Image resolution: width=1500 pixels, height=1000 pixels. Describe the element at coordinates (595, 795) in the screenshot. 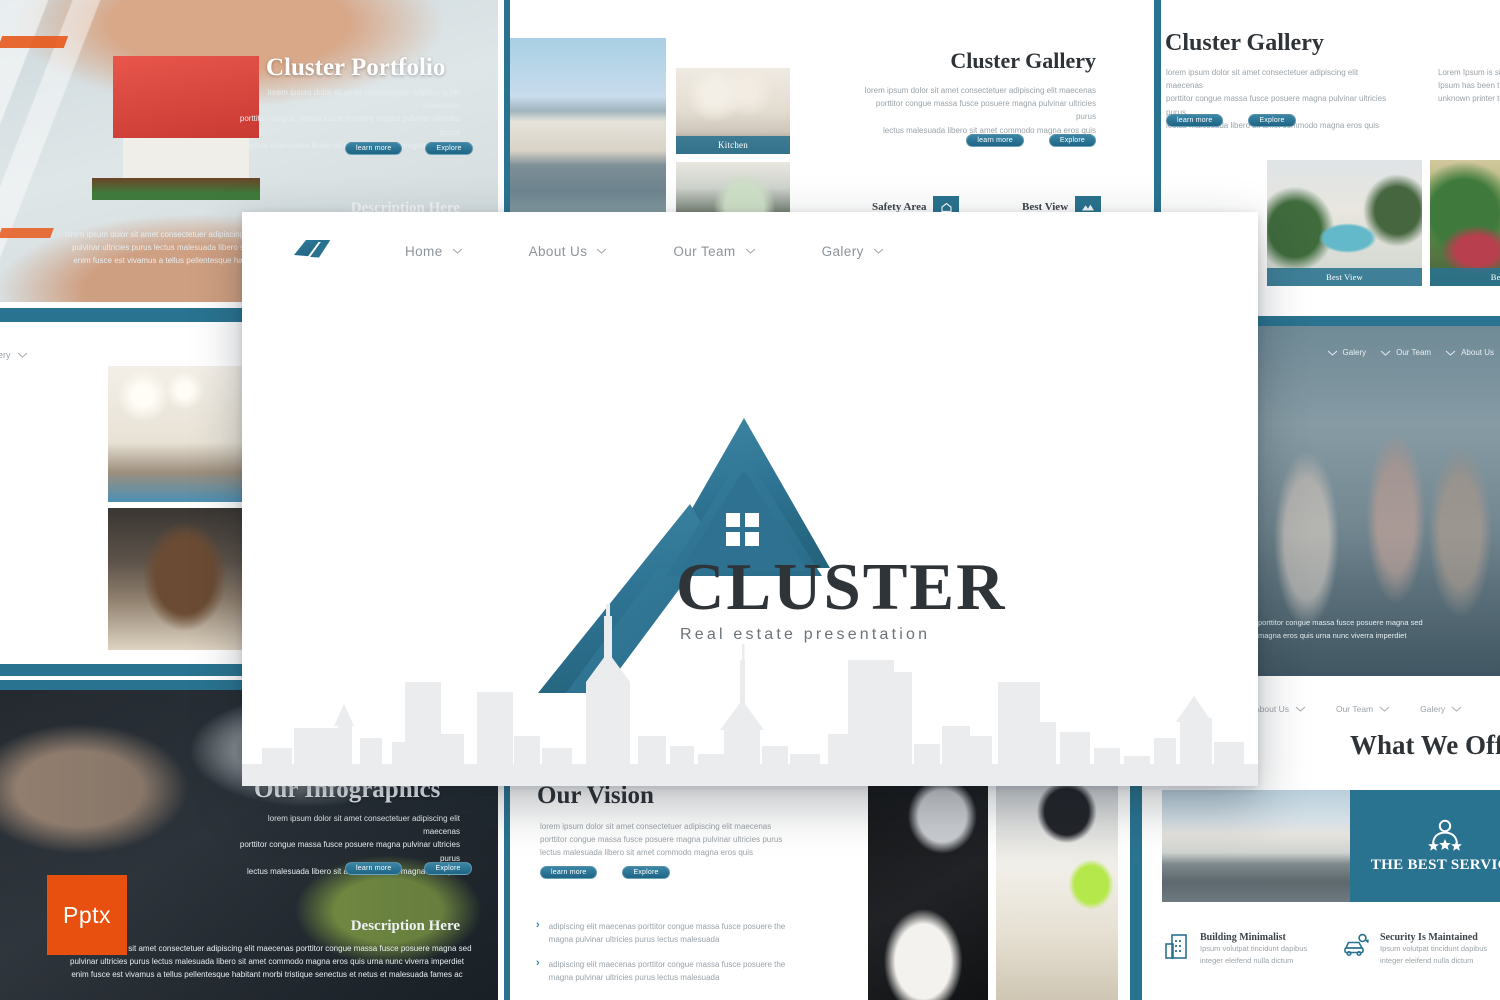

I see `page-title: Our Vision` at that location.